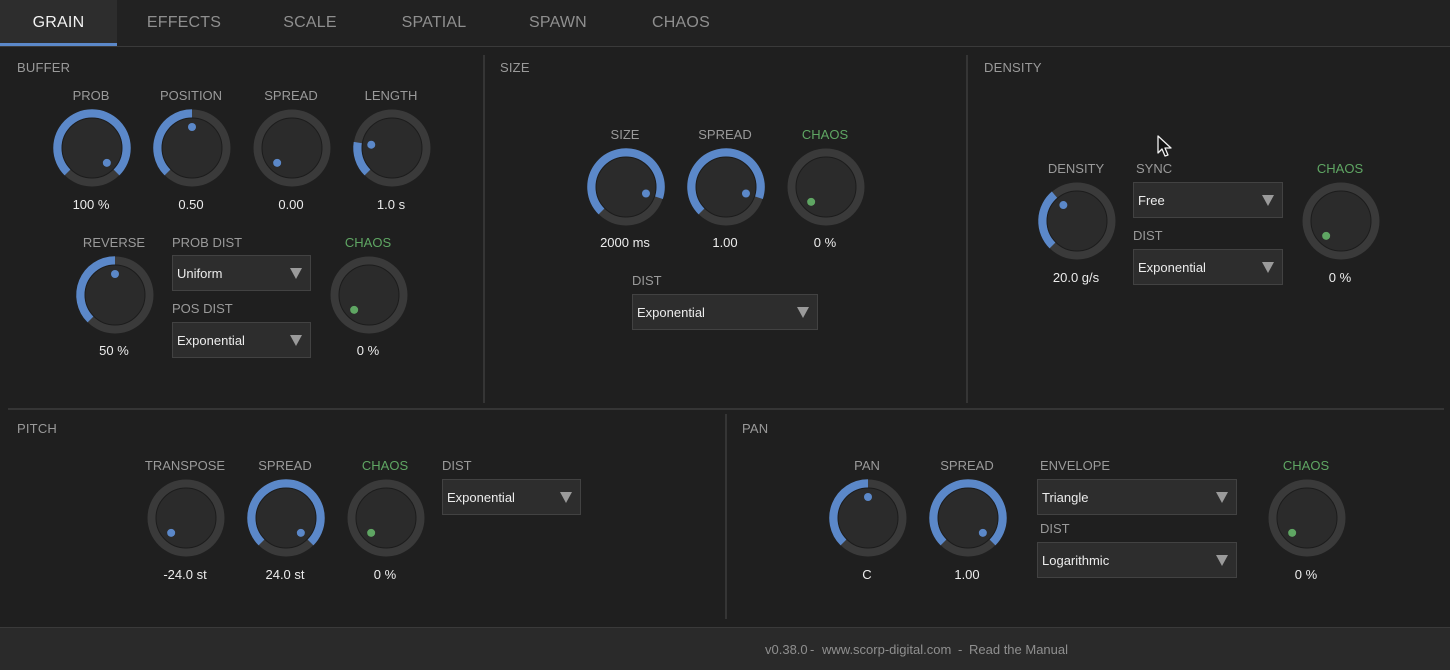  I want to click on pos-dist-dropdown: Exponential, so click(241, 340).